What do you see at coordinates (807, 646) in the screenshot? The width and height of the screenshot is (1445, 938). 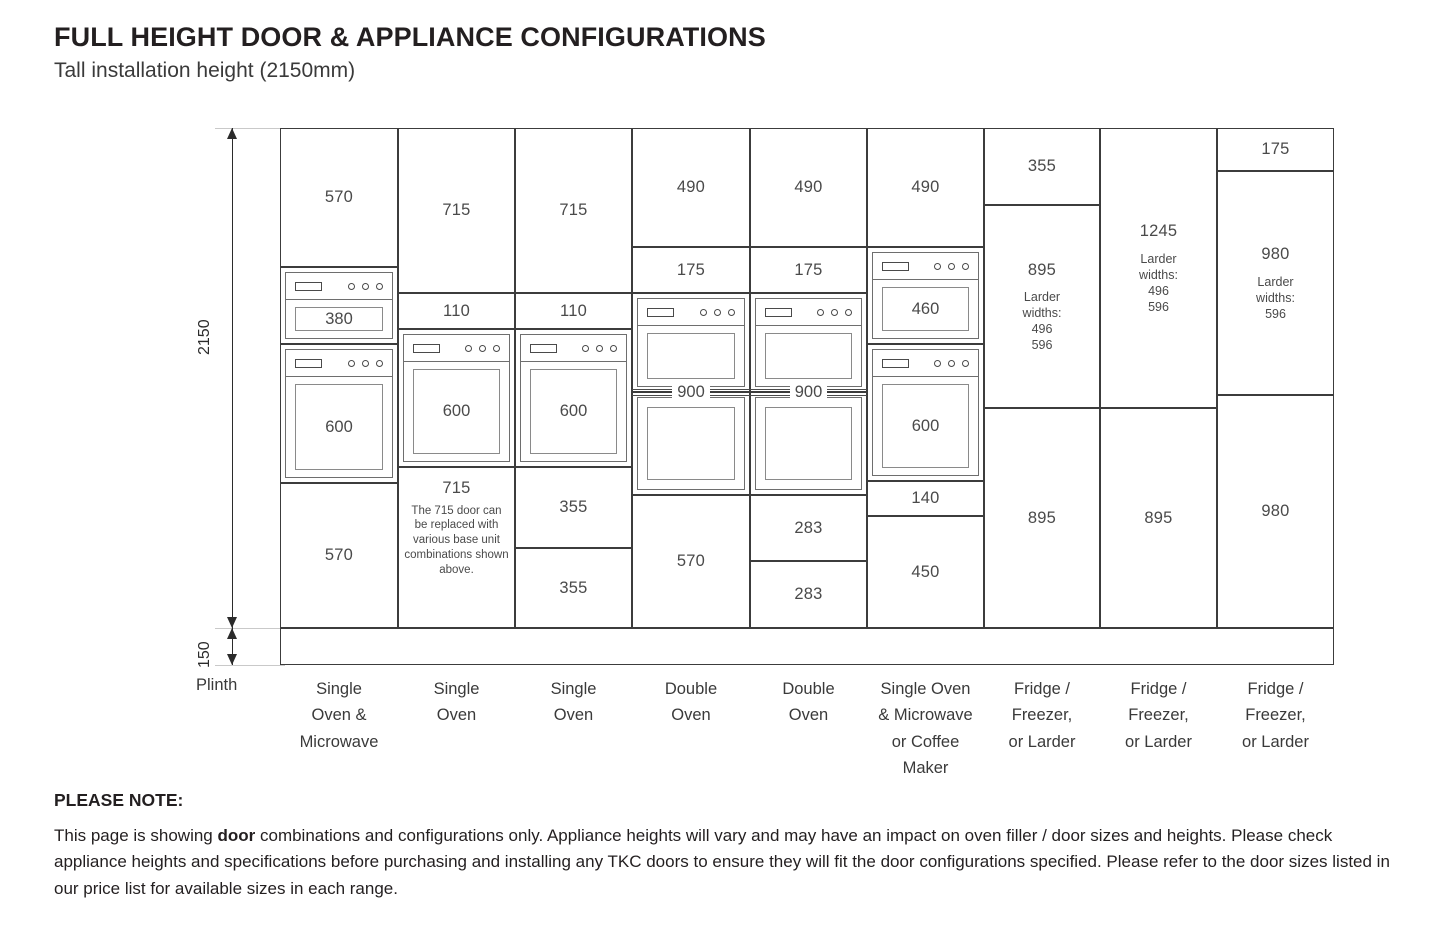 I see `plinth-strip` at bounding box center [807, 646].